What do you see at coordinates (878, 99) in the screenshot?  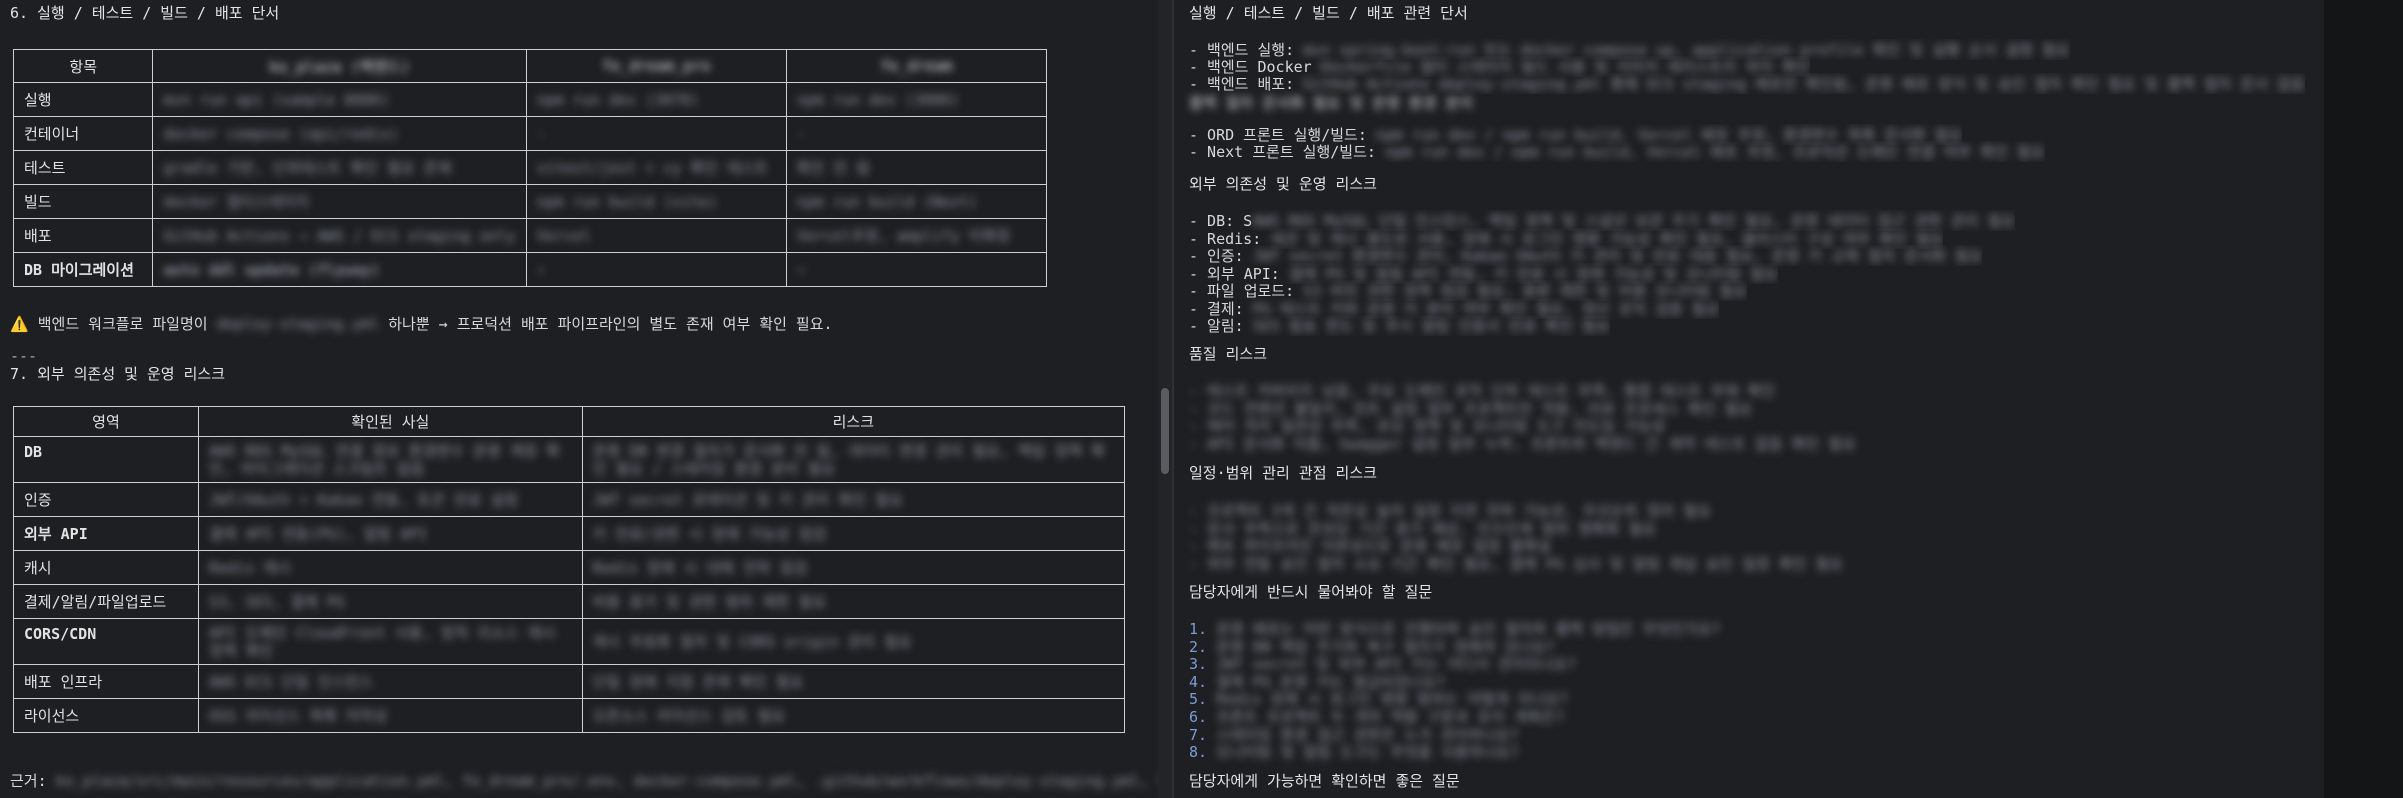 I see `cell-text: npm run dev (3000)` at bounding box center [878, 99].